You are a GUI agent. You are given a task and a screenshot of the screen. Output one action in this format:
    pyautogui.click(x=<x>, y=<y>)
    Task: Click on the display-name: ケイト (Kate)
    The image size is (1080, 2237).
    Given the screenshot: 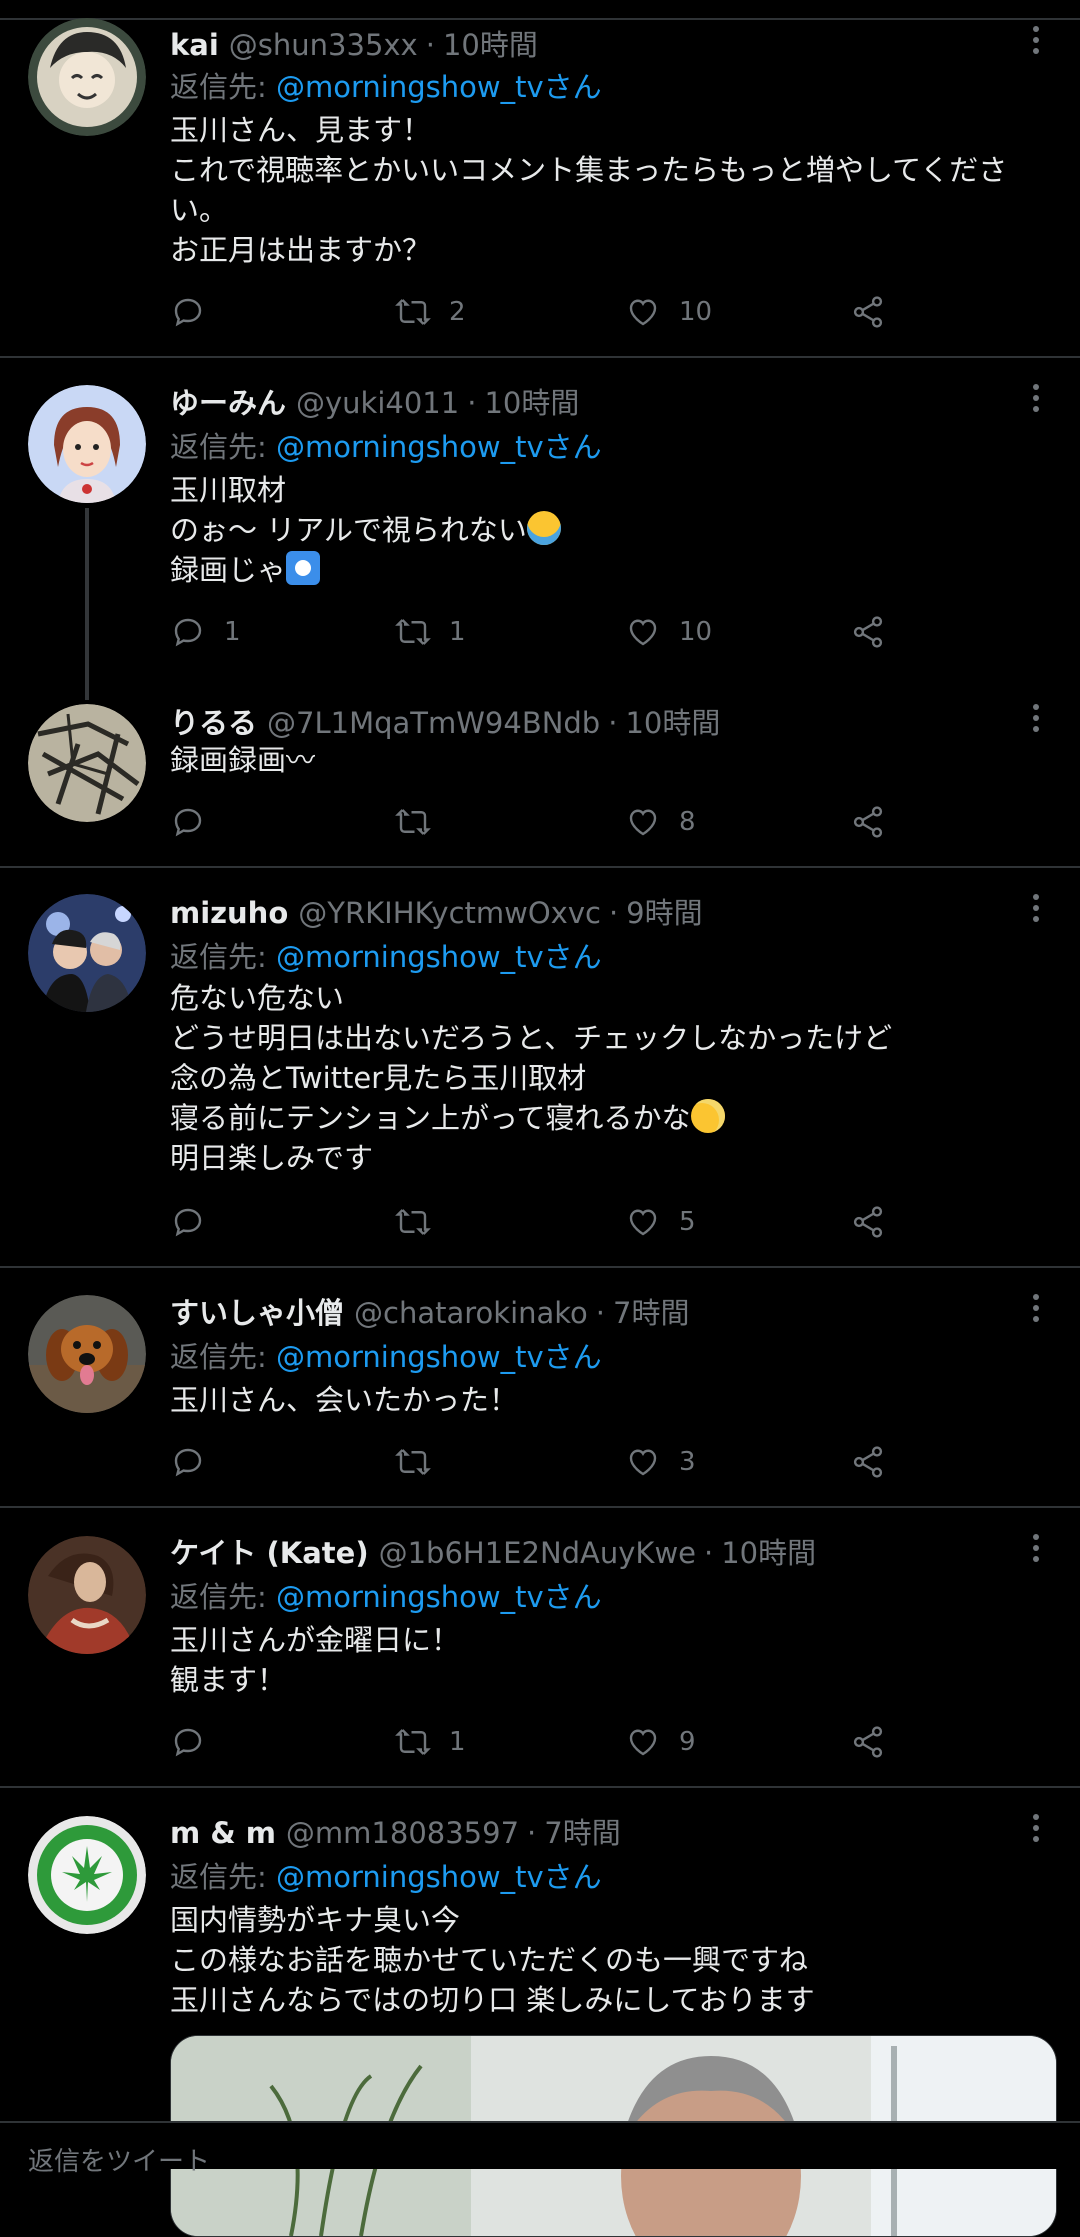 What is the action you would take?
    pyautogui.click(x=269, y=1551)
    